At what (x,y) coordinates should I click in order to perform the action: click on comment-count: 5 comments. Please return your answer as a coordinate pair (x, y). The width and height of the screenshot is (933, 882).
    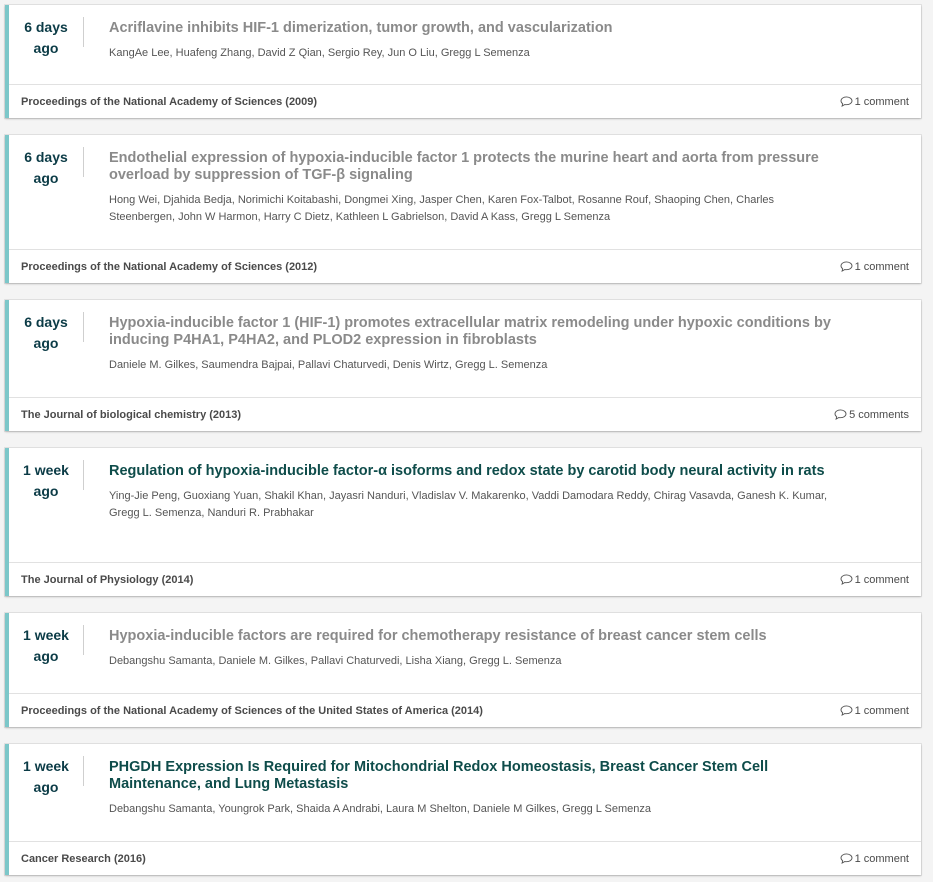
    Looking at the image, I should click on (879, 414).